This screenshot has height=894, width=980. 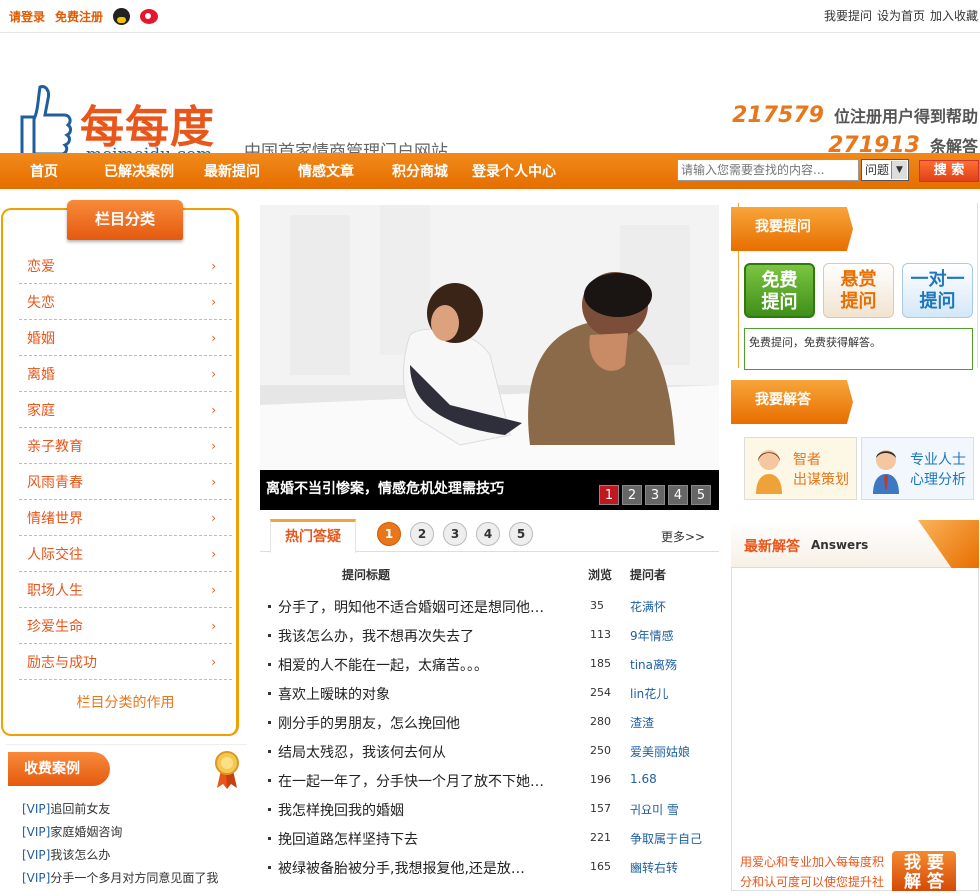 What do you see at coordinates (654, 867) in the screenshot?
I see `asker-link: 豳转右转` at bounding box center [654, 867].